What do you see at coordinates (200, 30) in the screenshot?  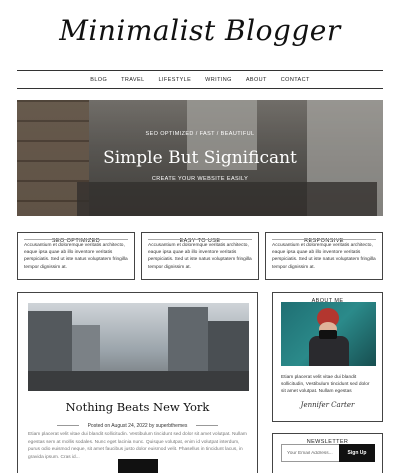 I see `site-logo: Minimalist Blogger` at bounding box center [200, 30].